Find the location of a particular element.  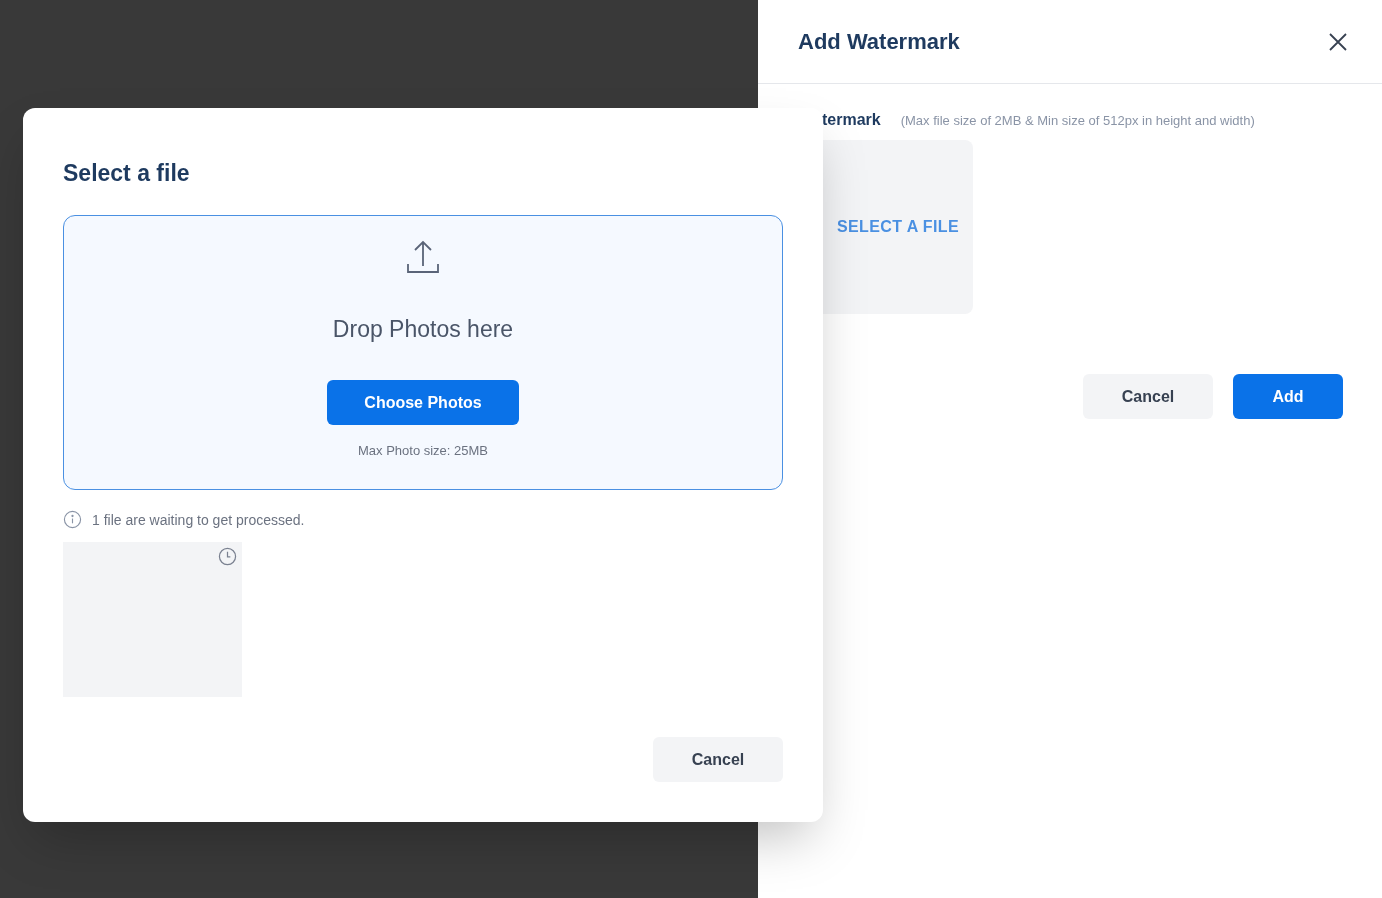

add-button: Add is located at coordinates (1288, 396).